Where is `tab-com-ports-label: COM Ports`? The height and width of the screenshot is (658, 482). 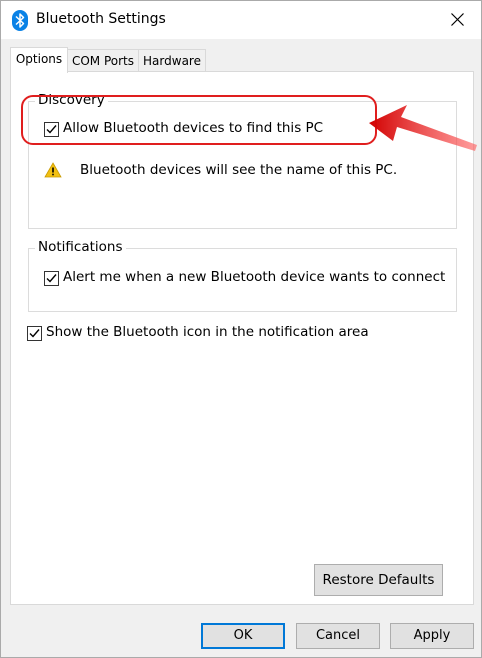 tab-com-ports-label: COM Ports is located at coordinates (103, 61).